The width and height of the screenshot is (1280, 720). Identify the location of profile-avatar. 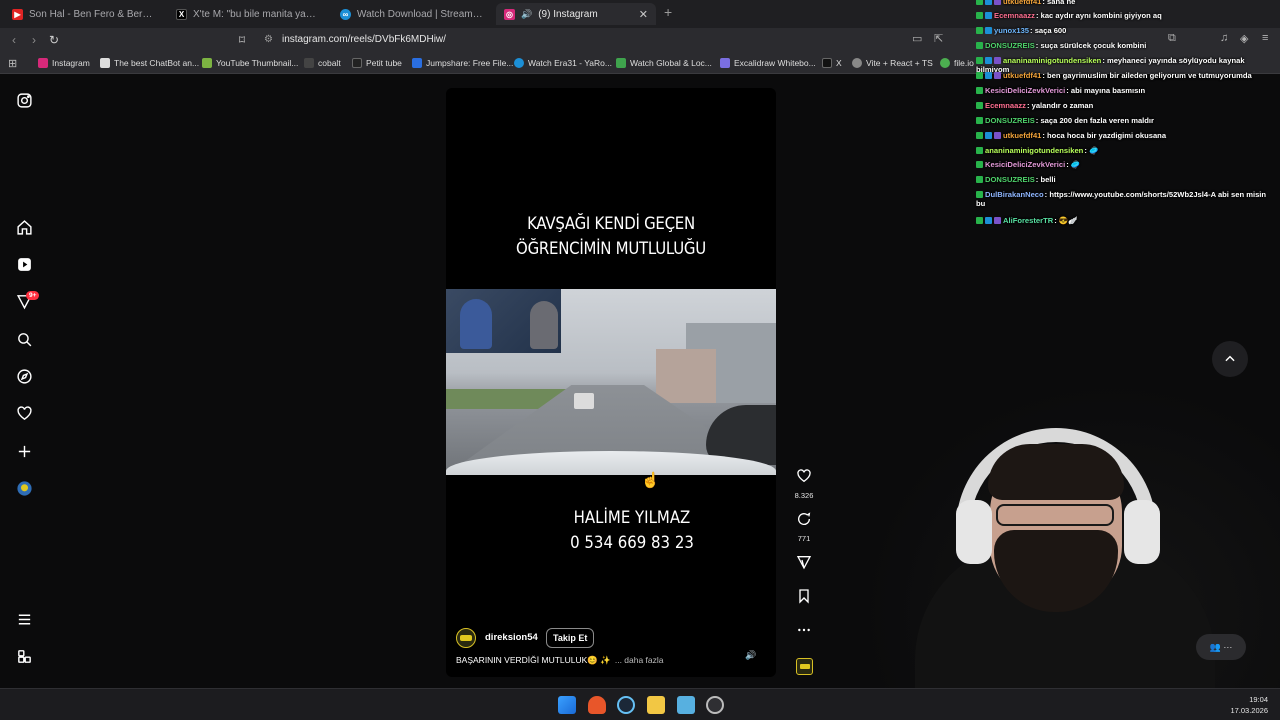
(24, 488).